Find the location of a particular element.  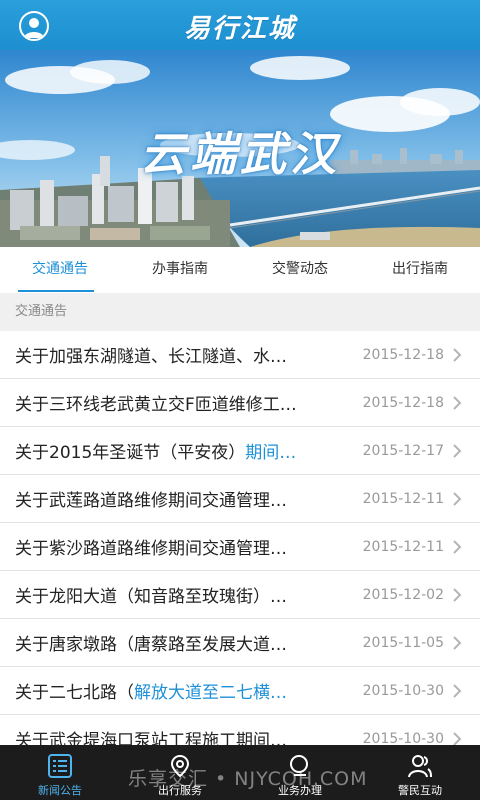

list-item: 关于唐家墩路（唐蔡路至发展大道… 2015-11-05 is located at coordinates (240, 643).